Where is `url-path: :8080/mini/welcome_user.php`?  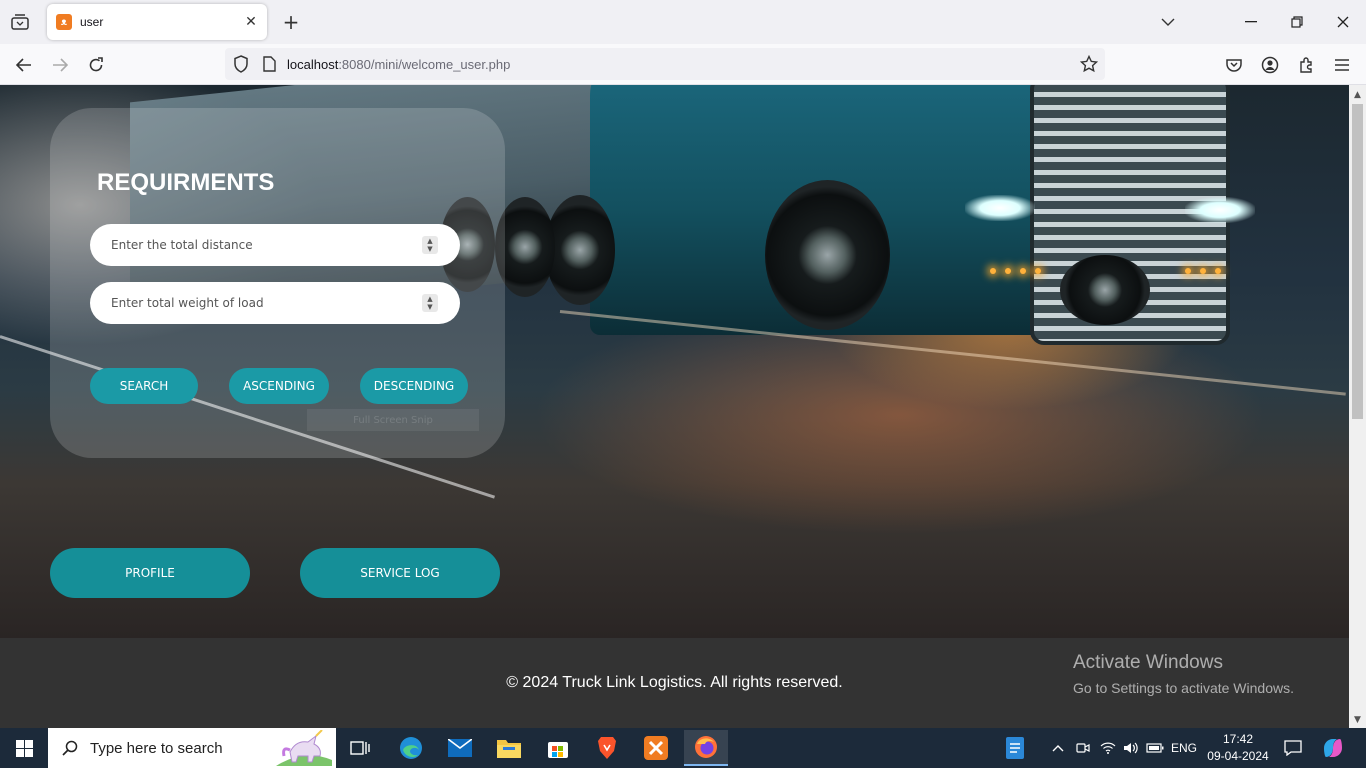
url-path: :8080/mini/welcome_user.php is located at coordinates (424, 64).